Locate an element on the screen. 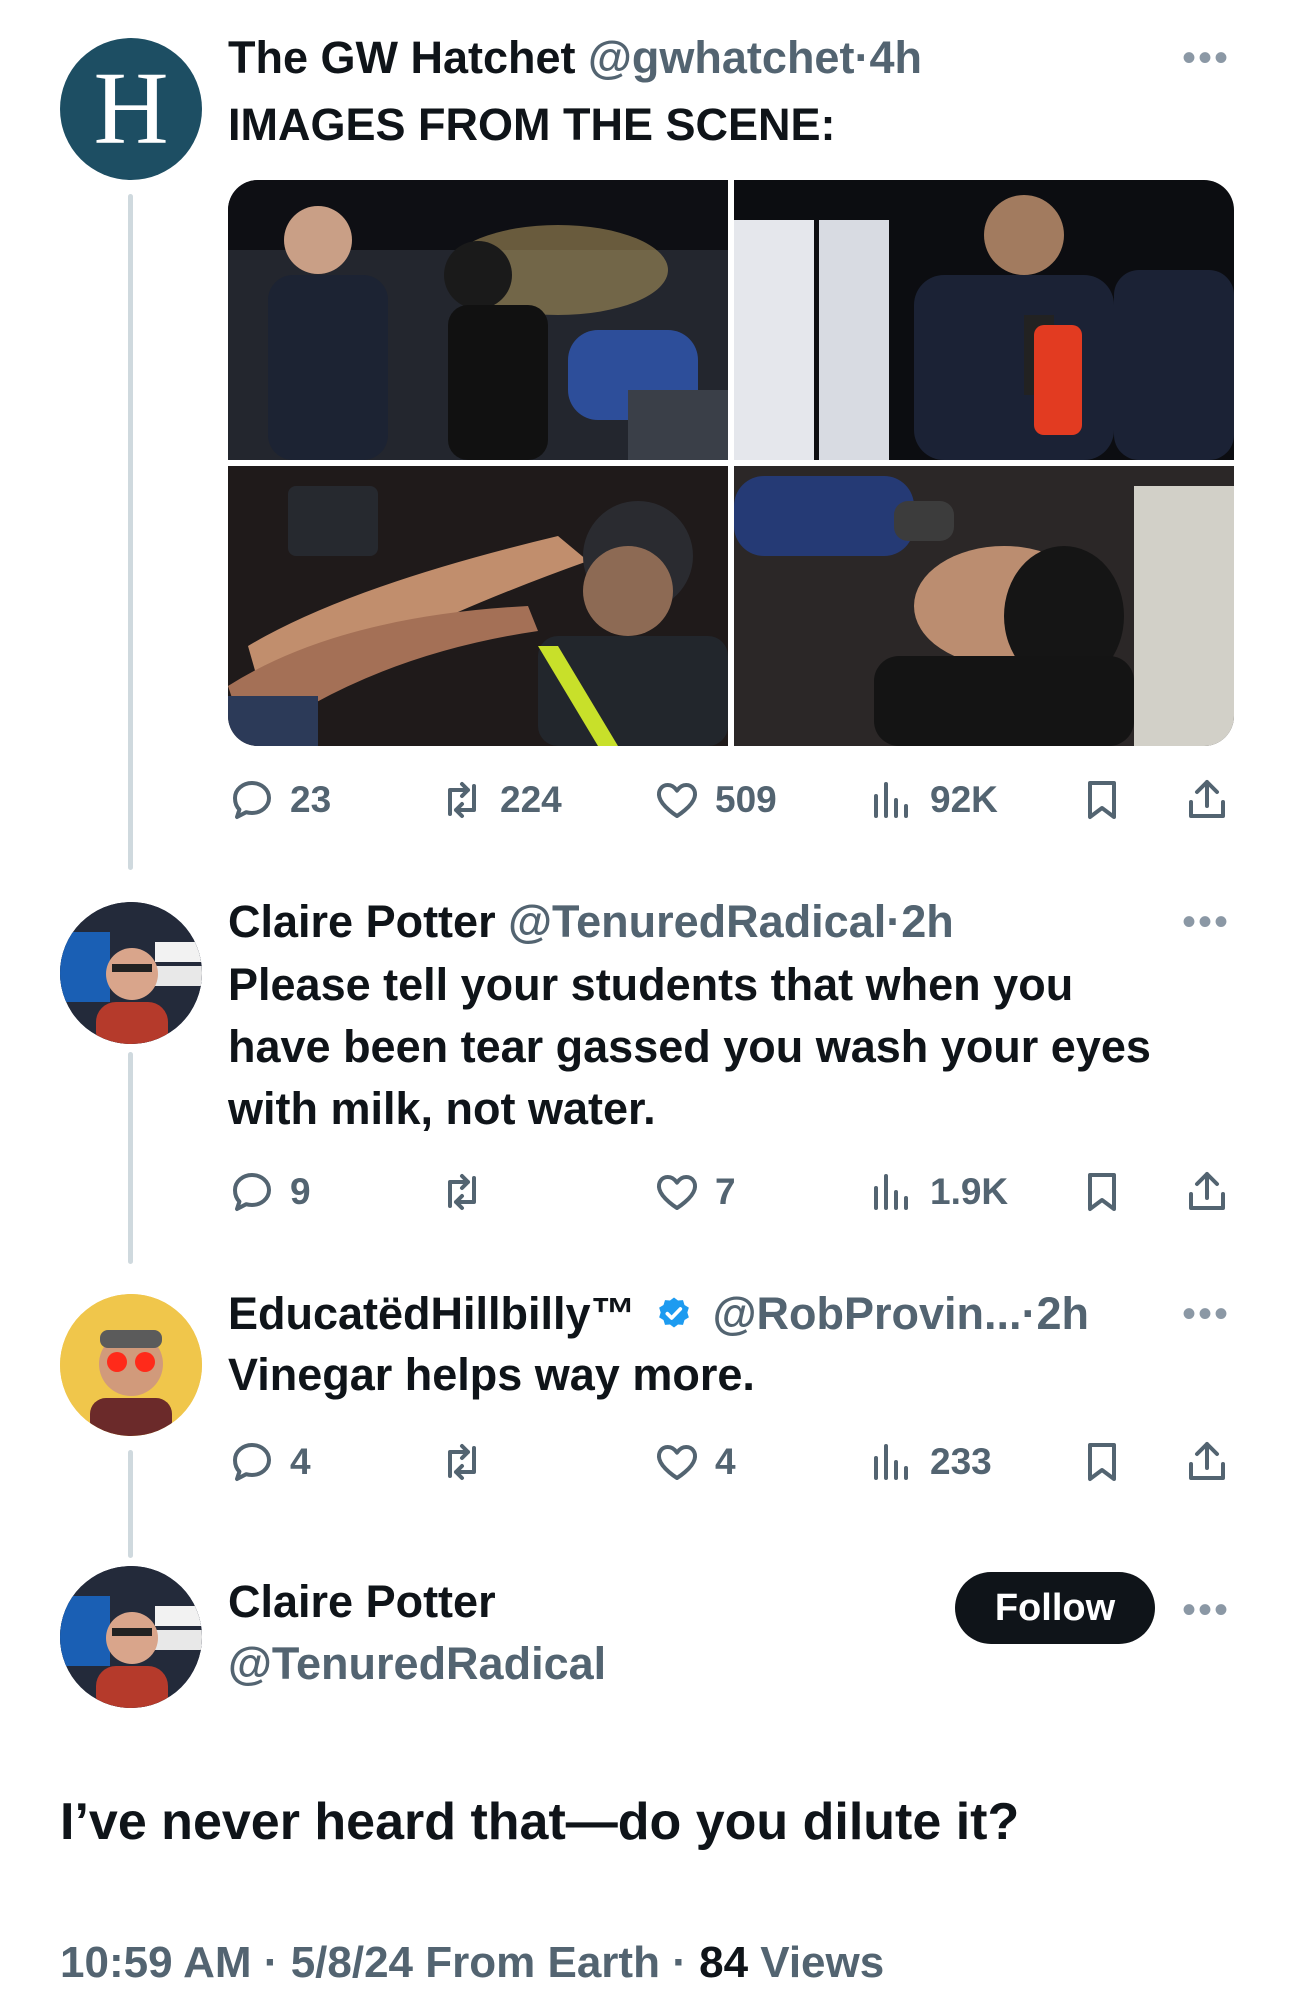 Image resolution: width=1290 pixels, height=2014 pixels. views-button: 1.9K is located at coordinates (938, 1192).